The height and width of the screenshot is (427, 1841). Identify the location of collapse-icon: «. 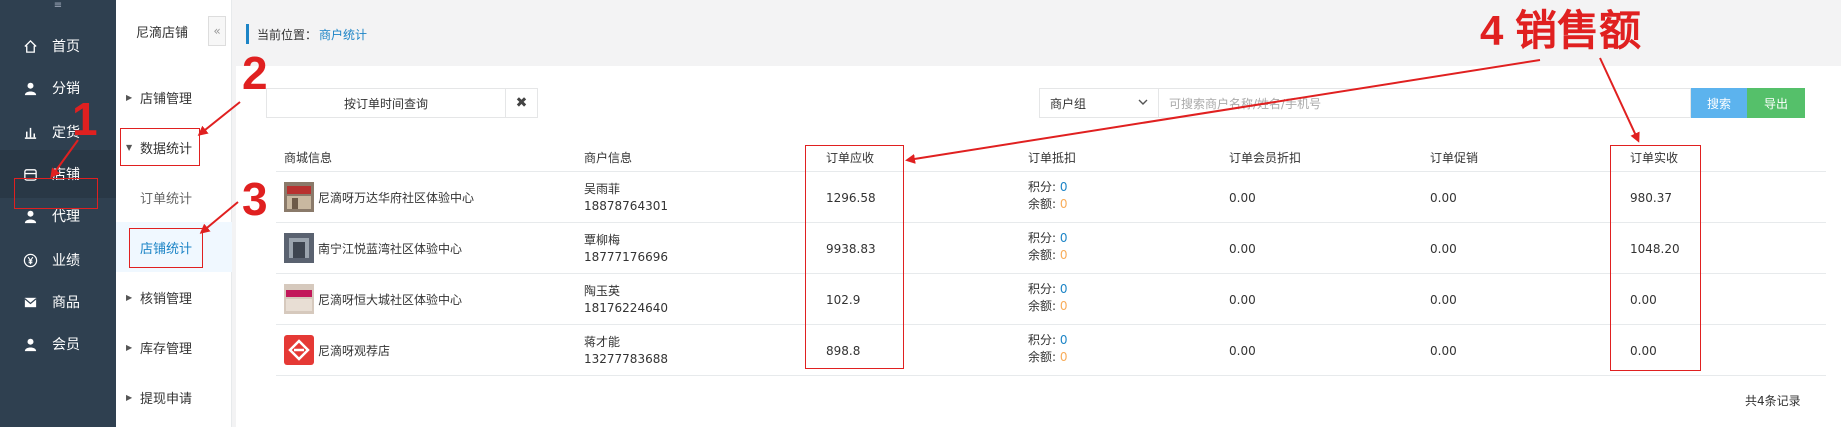
(217, 31).